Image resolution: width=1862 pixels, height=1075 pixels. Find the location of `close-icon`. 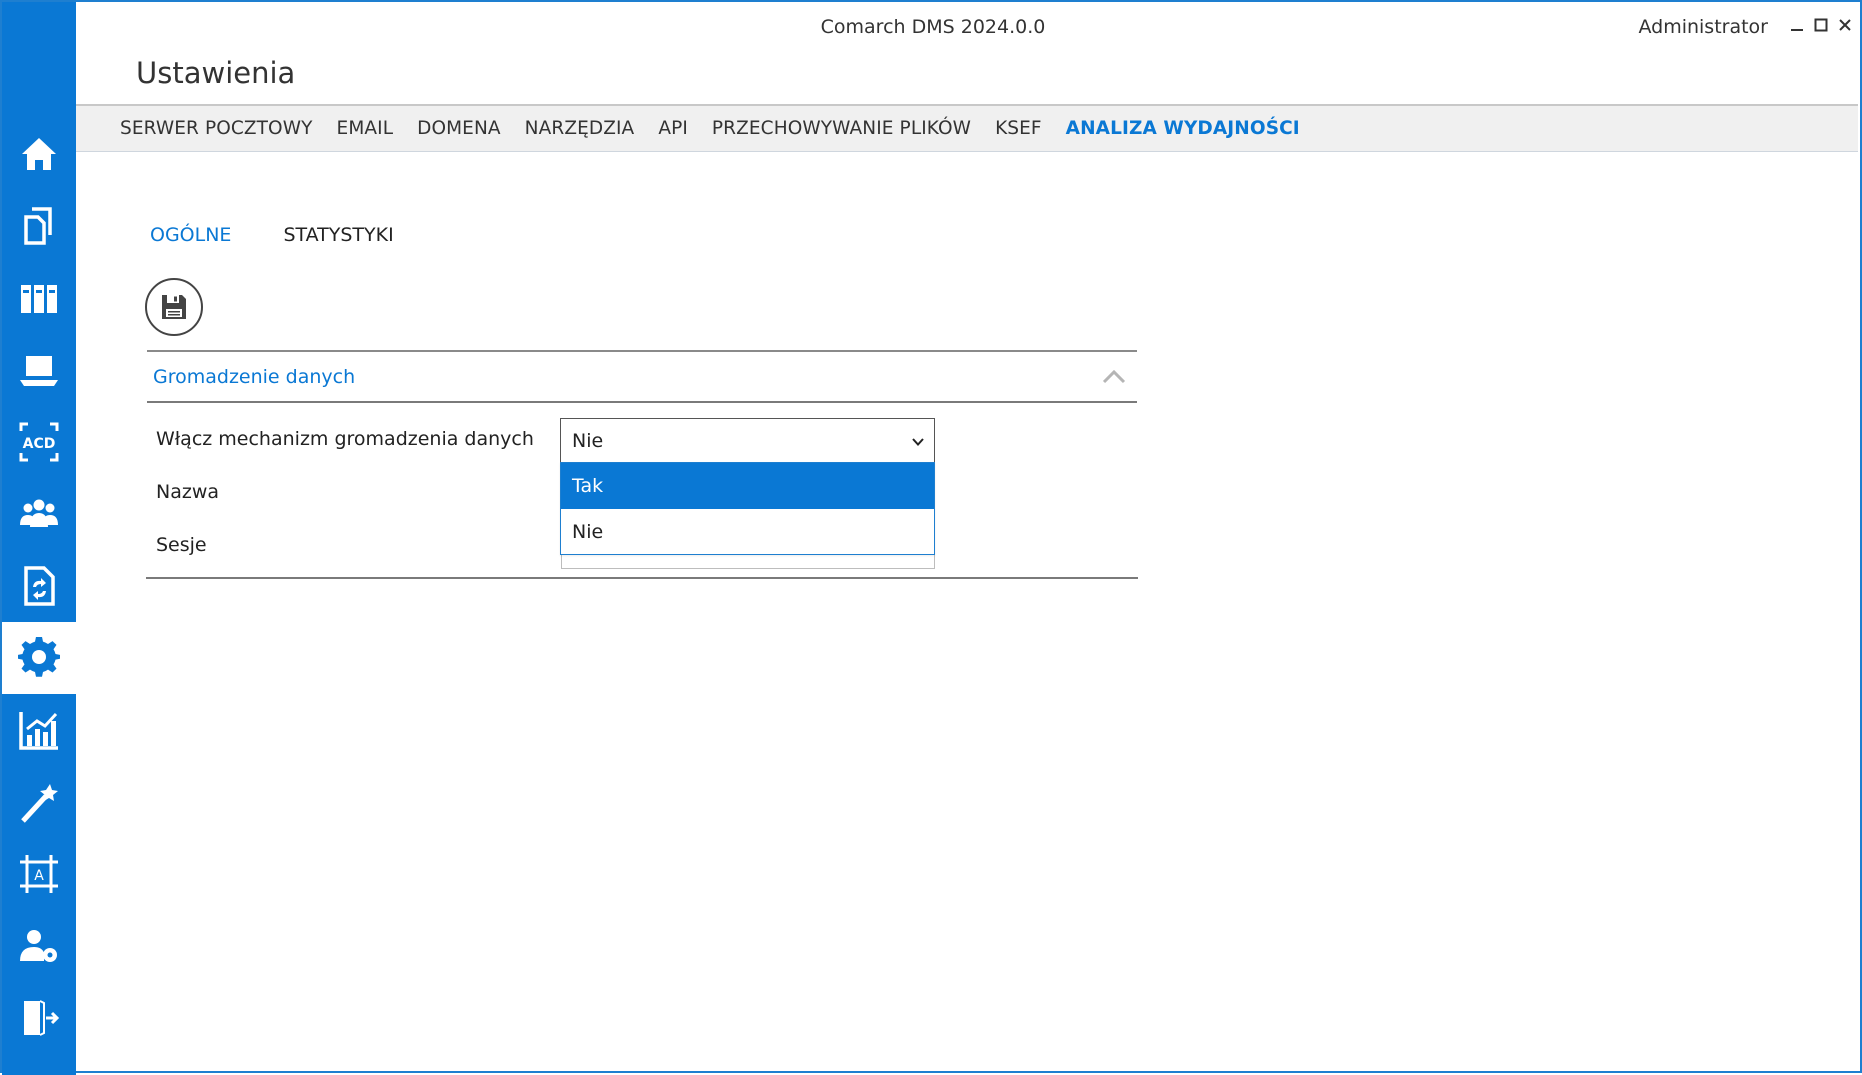

close-icon is located at coordinates (1845, 25).